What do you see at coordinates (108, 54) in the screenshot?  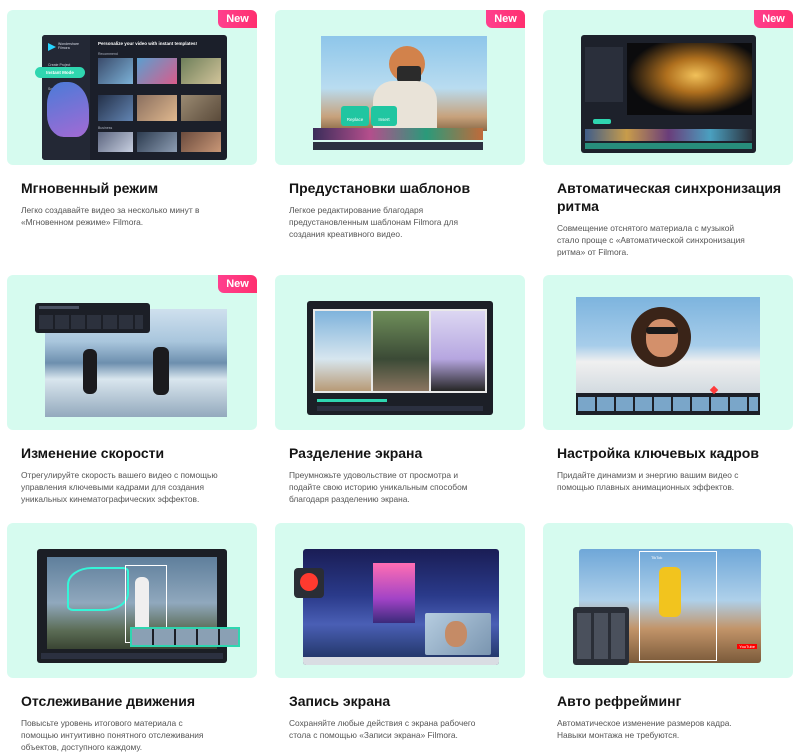 I see `section-recommend: Recommend` at bounding box center [108, 54].